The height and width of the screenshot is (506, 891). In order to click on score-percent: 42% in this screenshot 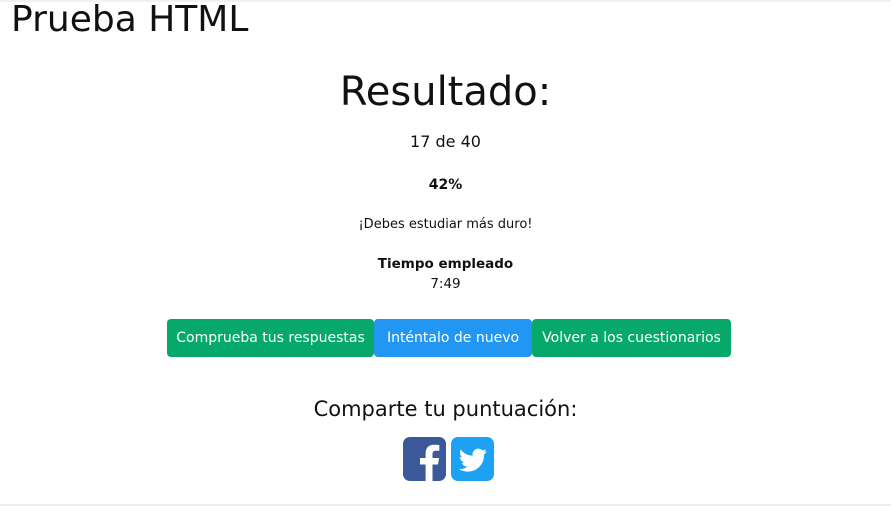, I will do `click(445, 185)`.